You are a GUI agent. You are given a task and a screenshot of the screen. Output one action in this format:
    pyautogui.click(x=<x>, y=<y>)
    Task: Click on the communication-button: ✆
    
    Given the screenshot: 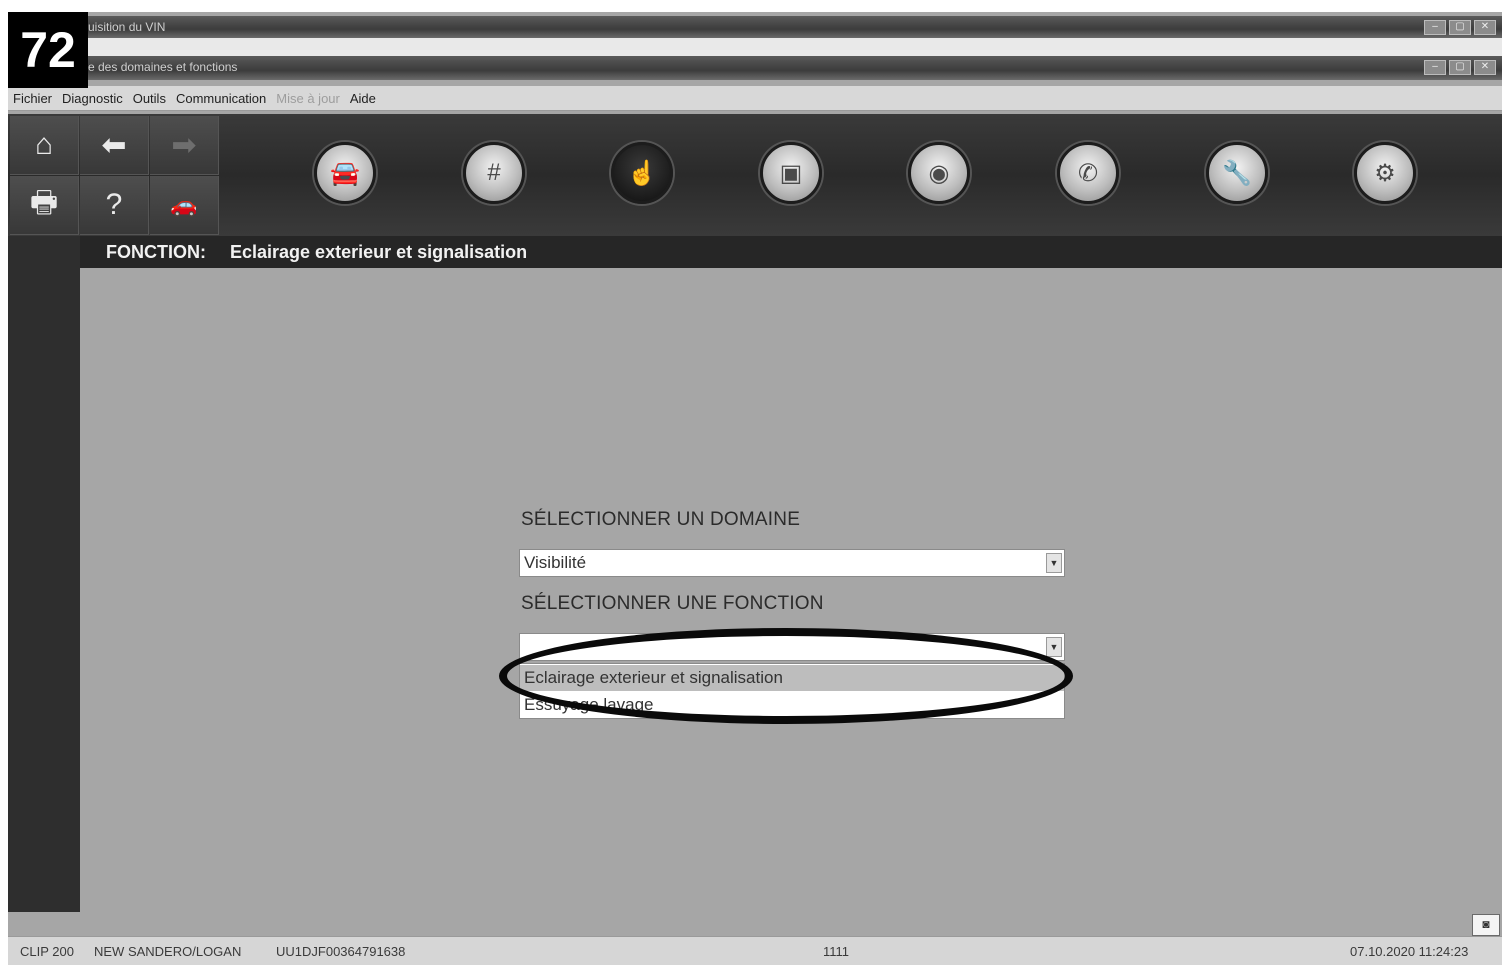 What is the action you would take?
    pyautogui.click(x=1088, y=173)
    